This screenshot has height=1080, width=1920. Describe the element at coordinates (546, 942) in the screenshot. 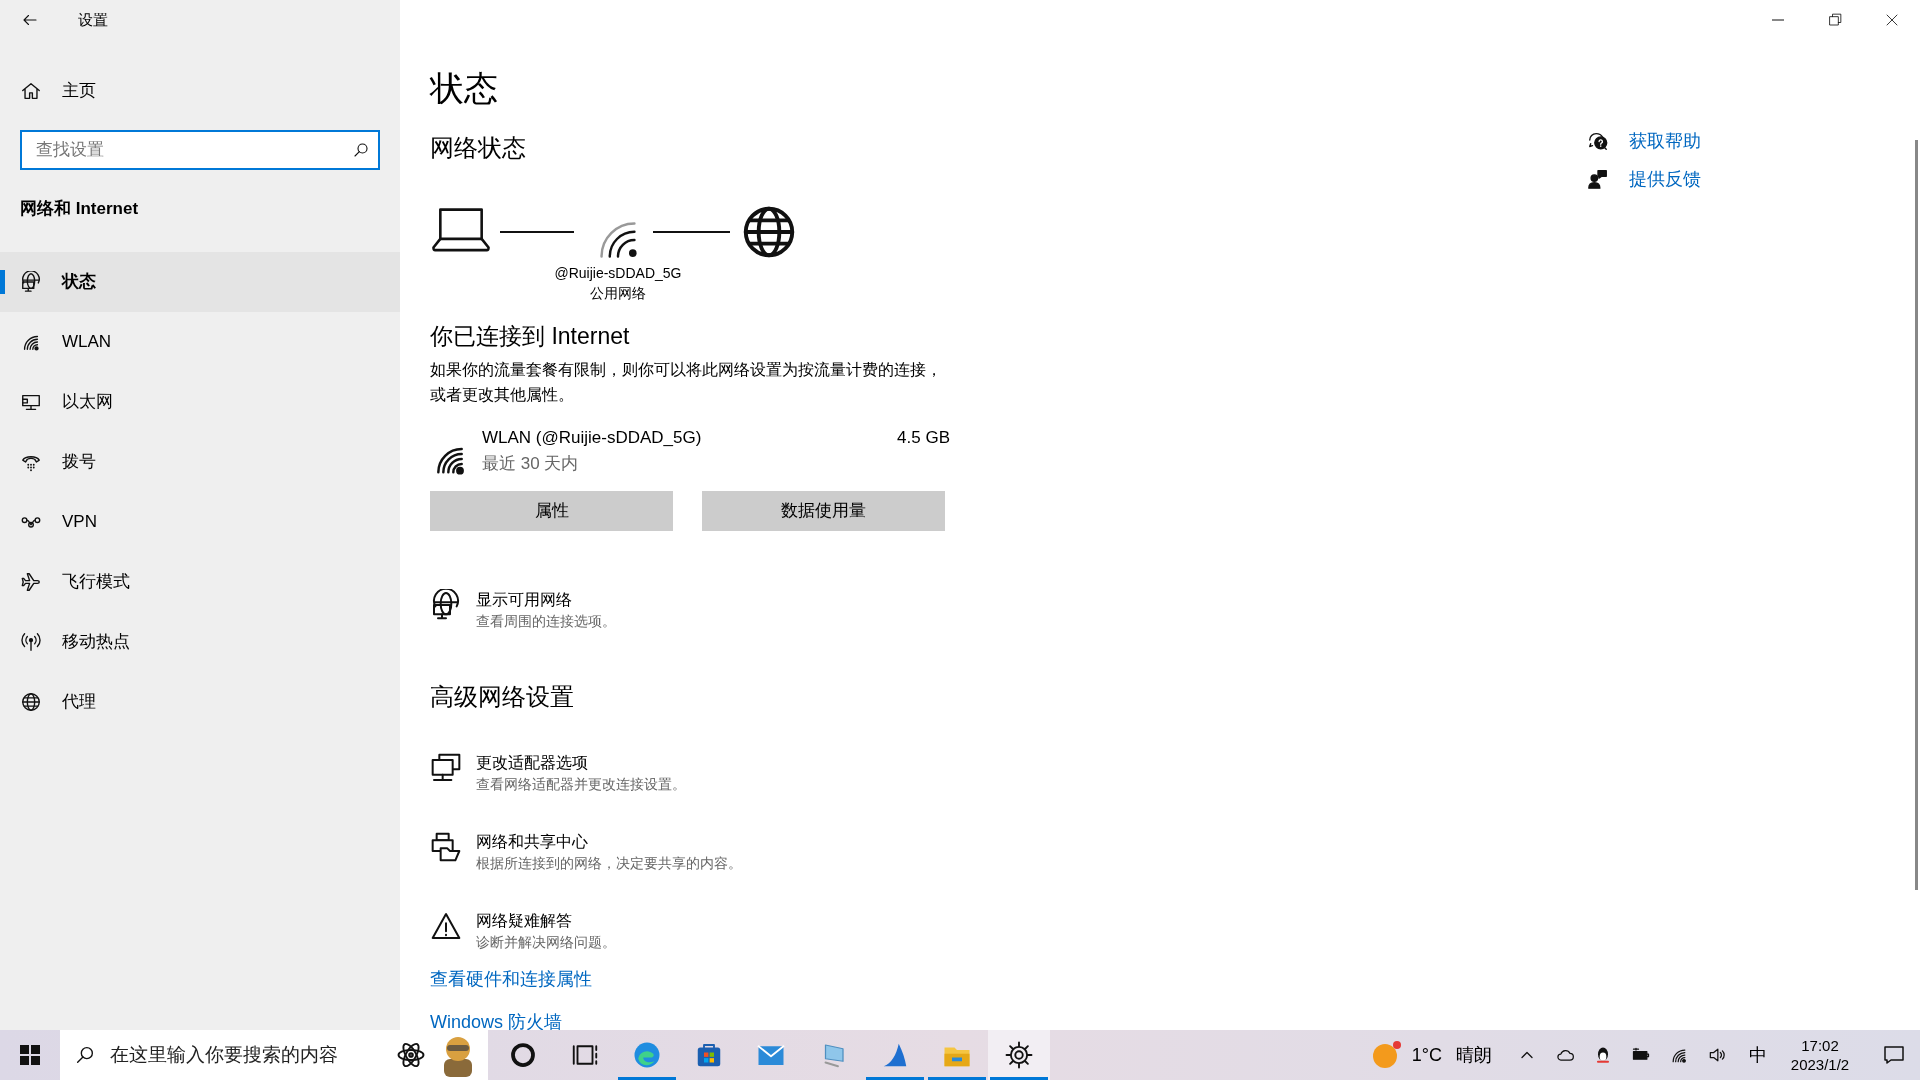

I see `option-description: 诊断并解决网络问题。` at that location.